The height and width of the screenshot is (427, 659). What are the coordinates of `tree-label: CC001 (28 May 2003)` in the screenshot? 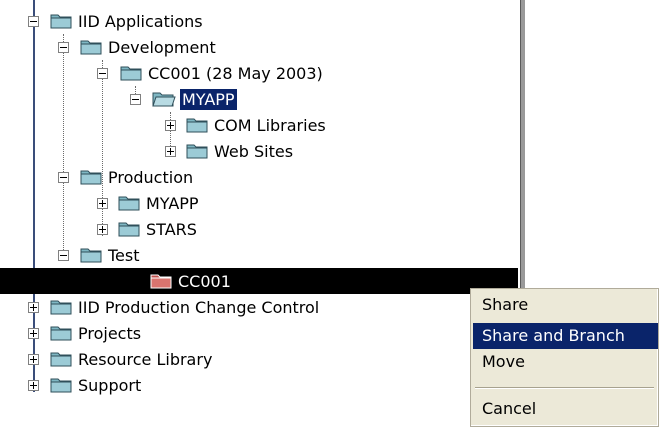 It's located at (235, 73).